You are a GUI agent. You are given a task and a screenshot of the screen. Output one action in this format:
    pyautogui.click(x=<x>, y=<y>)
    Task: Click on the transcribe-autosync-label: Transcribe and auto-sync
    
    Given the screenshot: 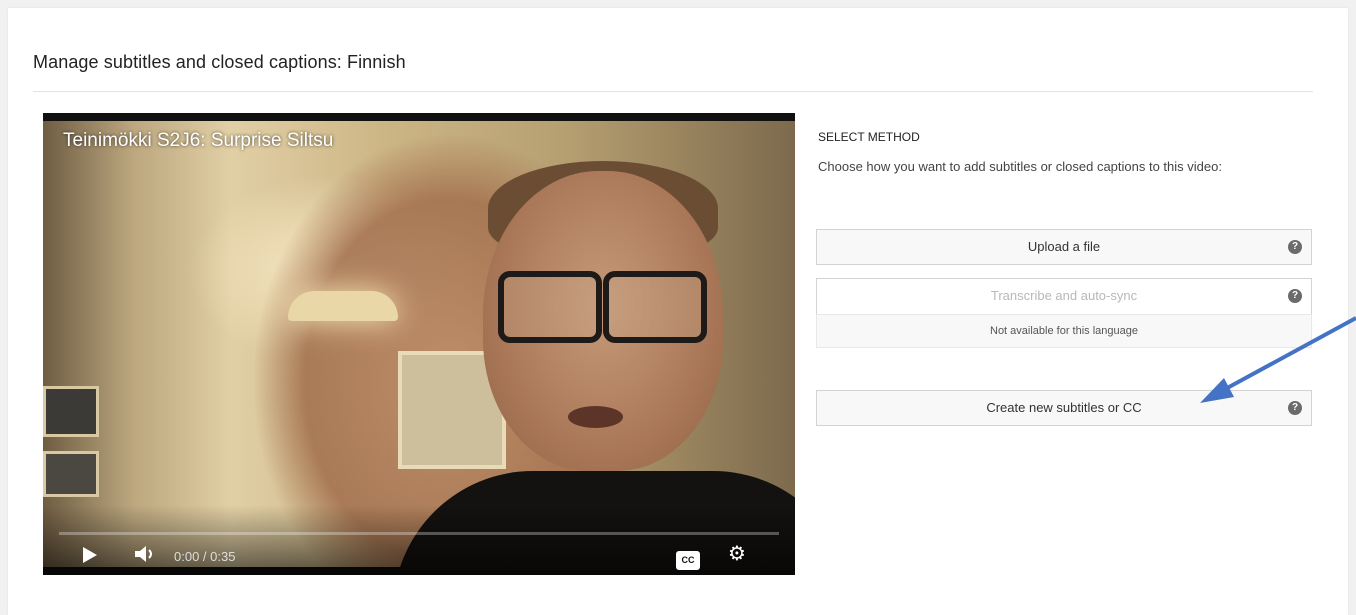 What is the action you would take?
    pyautogui.click(x=1064, y=295)
    